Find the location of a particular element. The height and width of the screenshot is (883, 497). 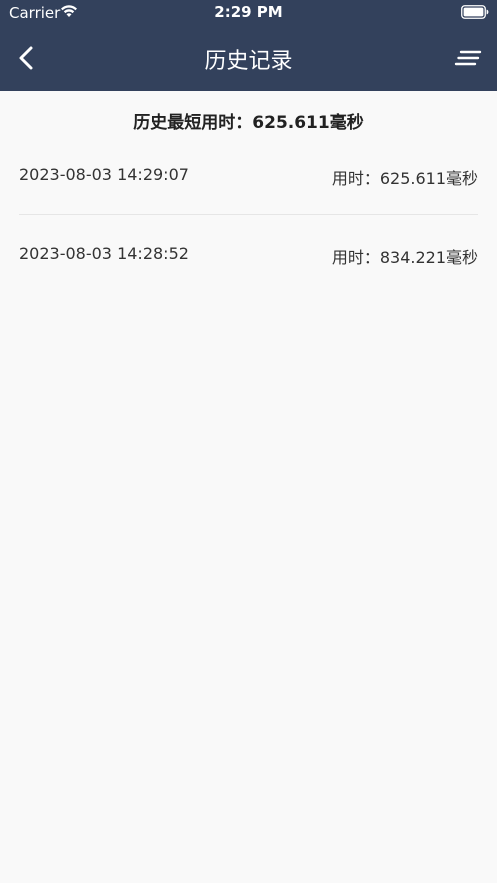

page-title: 历史记录 is located at coordinates (248, 61).